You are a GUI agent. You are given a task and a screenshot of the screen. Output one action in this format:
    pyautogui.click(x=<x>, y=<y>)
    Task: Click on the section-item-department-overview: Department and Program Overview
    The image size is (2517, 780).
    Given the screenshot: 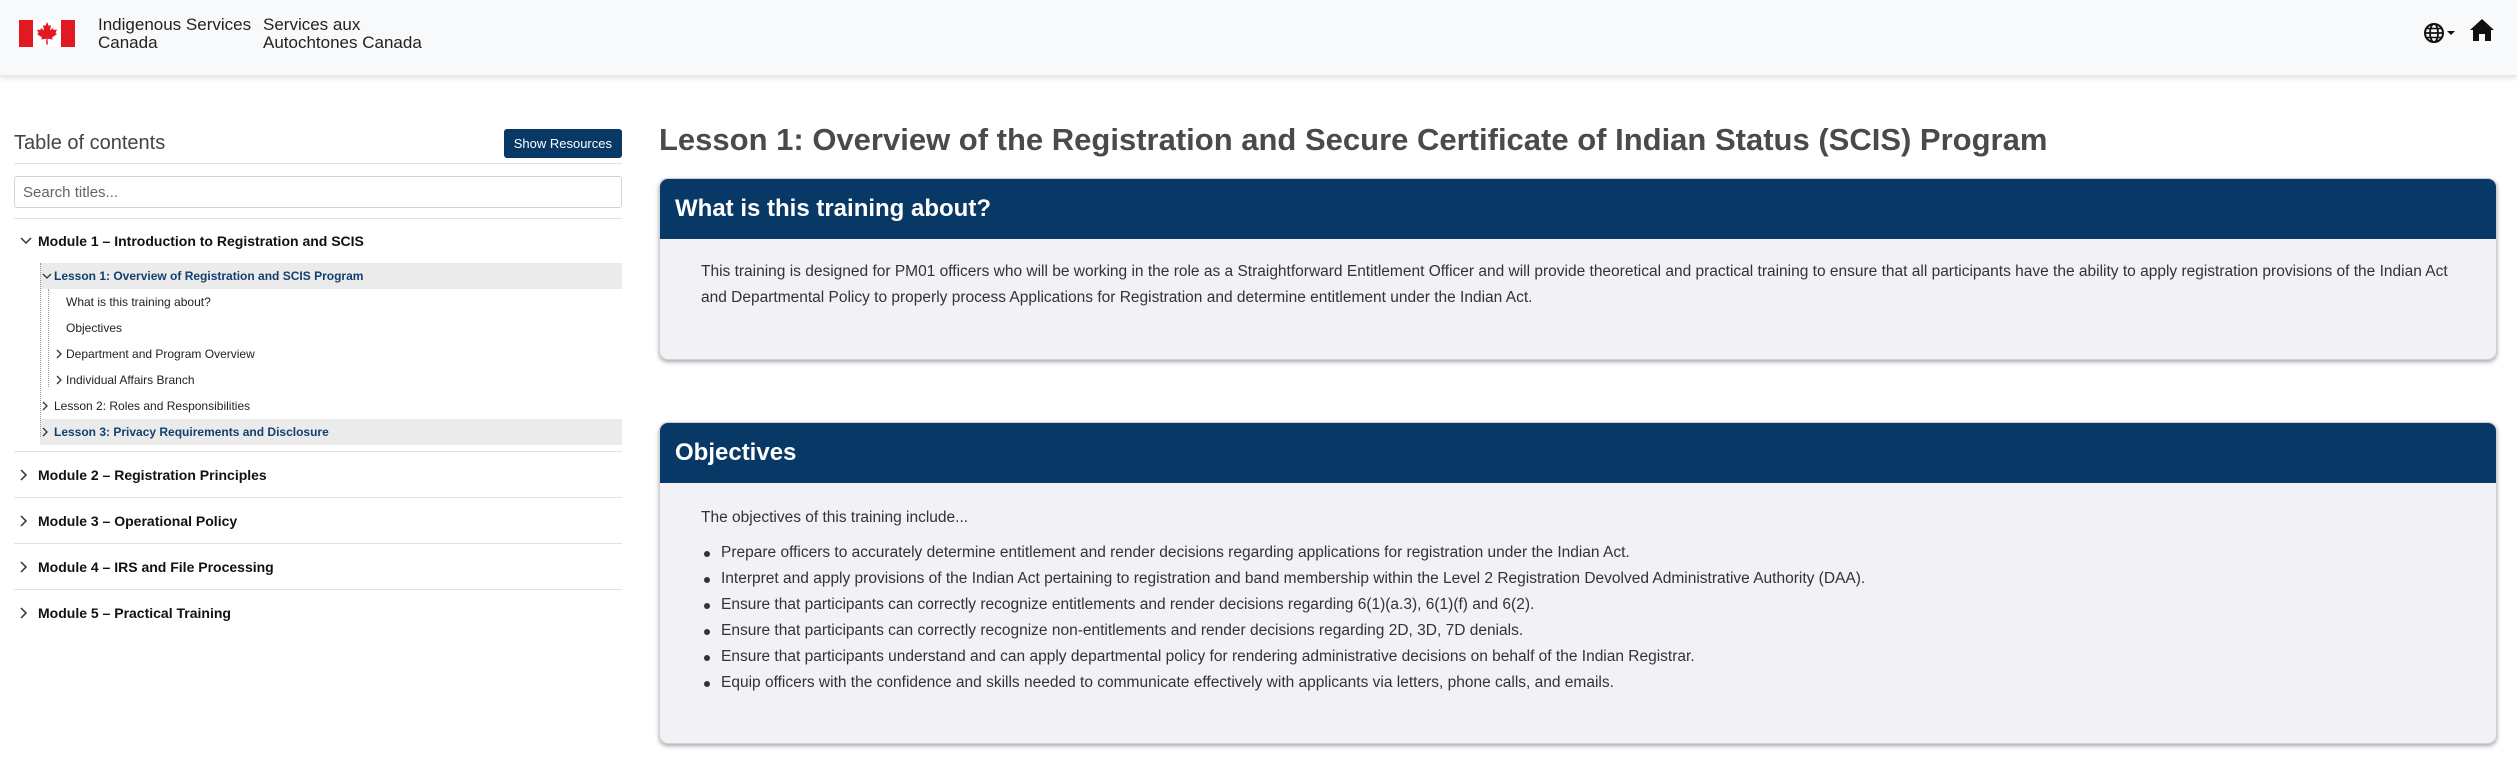 What is the action you would take?
    pyautogui.click(x=338, y=354)
    